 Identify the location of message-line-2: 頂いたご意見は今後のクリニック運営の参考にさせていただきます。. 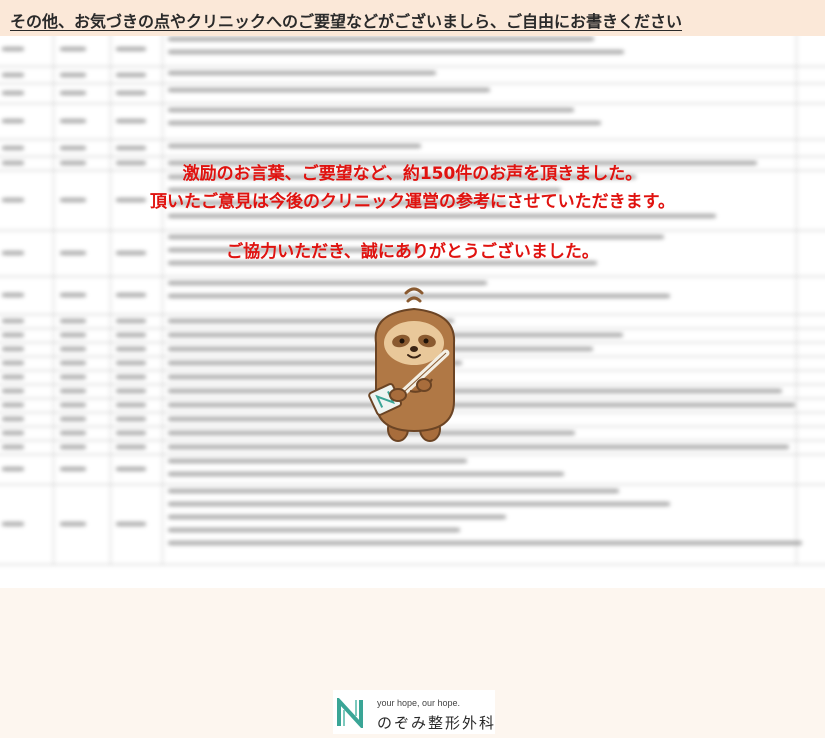
(412, 202).